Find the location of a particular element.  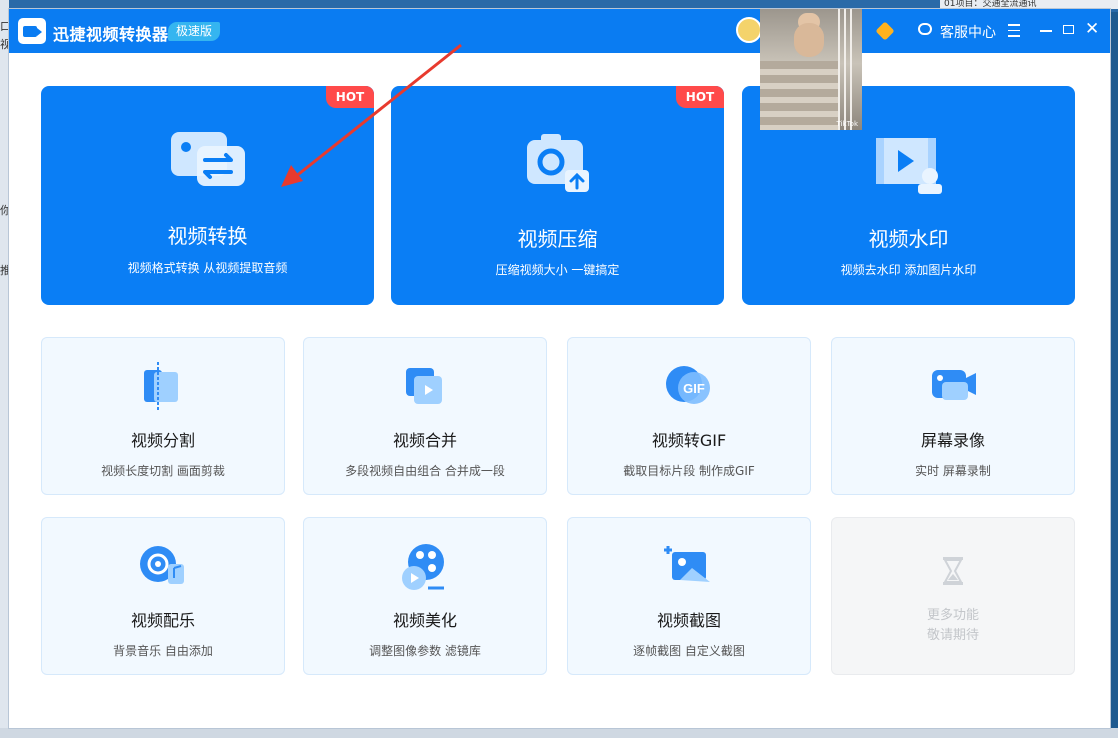

video-beautify-icon is located at coordinates (423, 567).